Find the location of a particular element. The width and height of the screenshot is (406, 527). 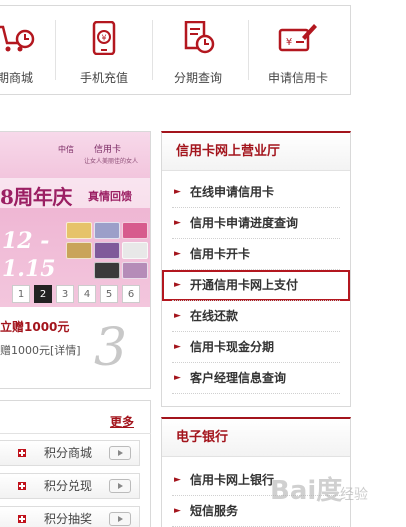

brand-card: 信用卡 is located at coordinates (108, 150).